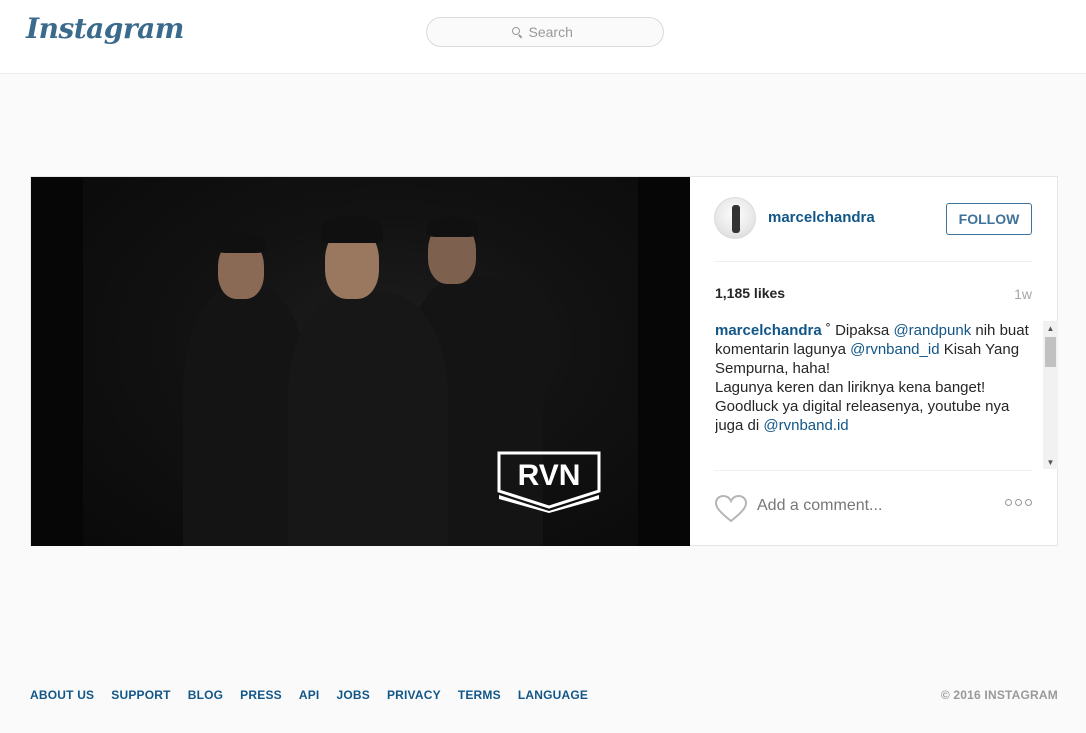 The width and height of the screenshot is (1086, 733). Describe the element at coordinates (553, 695) in the screenshot. I see `footer-link-language: LANGUAGE` at that location.